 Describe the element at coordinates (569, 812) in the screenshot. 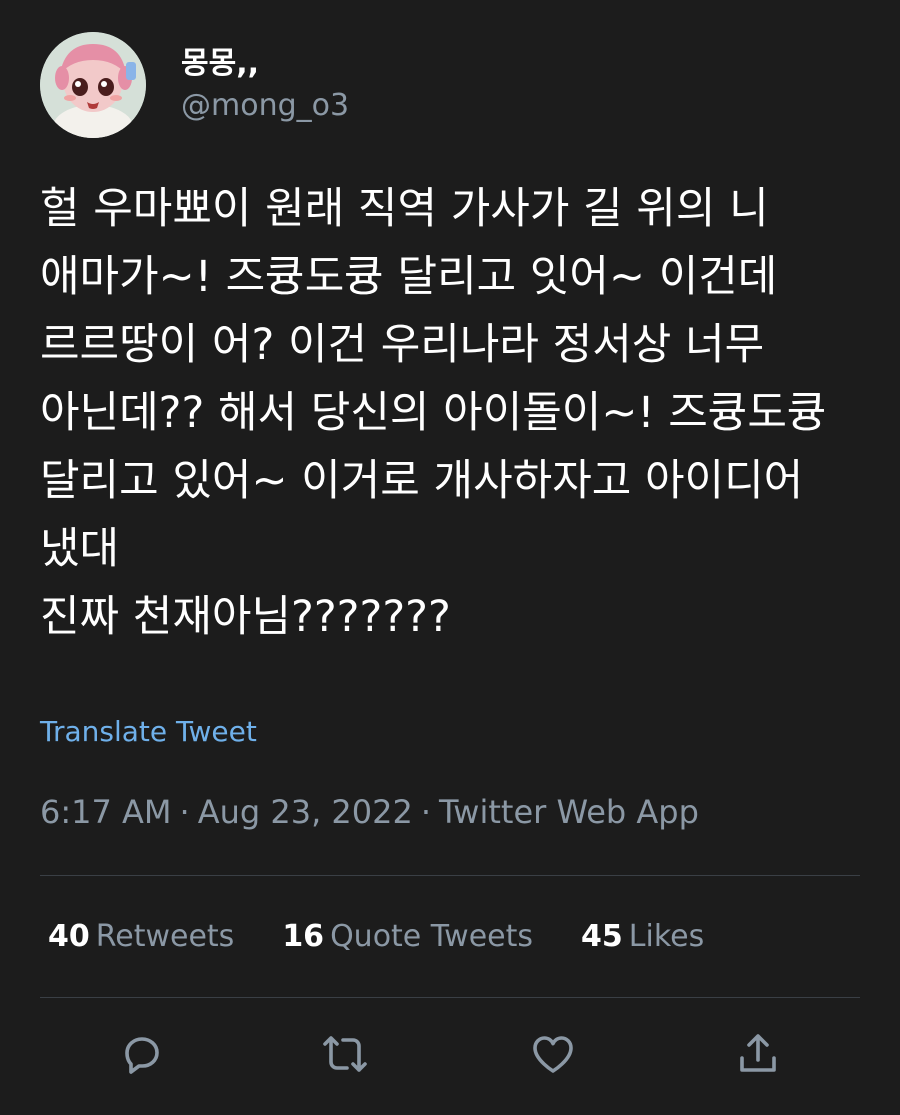

I see `tweet-source: Twitter Web App` at that location.